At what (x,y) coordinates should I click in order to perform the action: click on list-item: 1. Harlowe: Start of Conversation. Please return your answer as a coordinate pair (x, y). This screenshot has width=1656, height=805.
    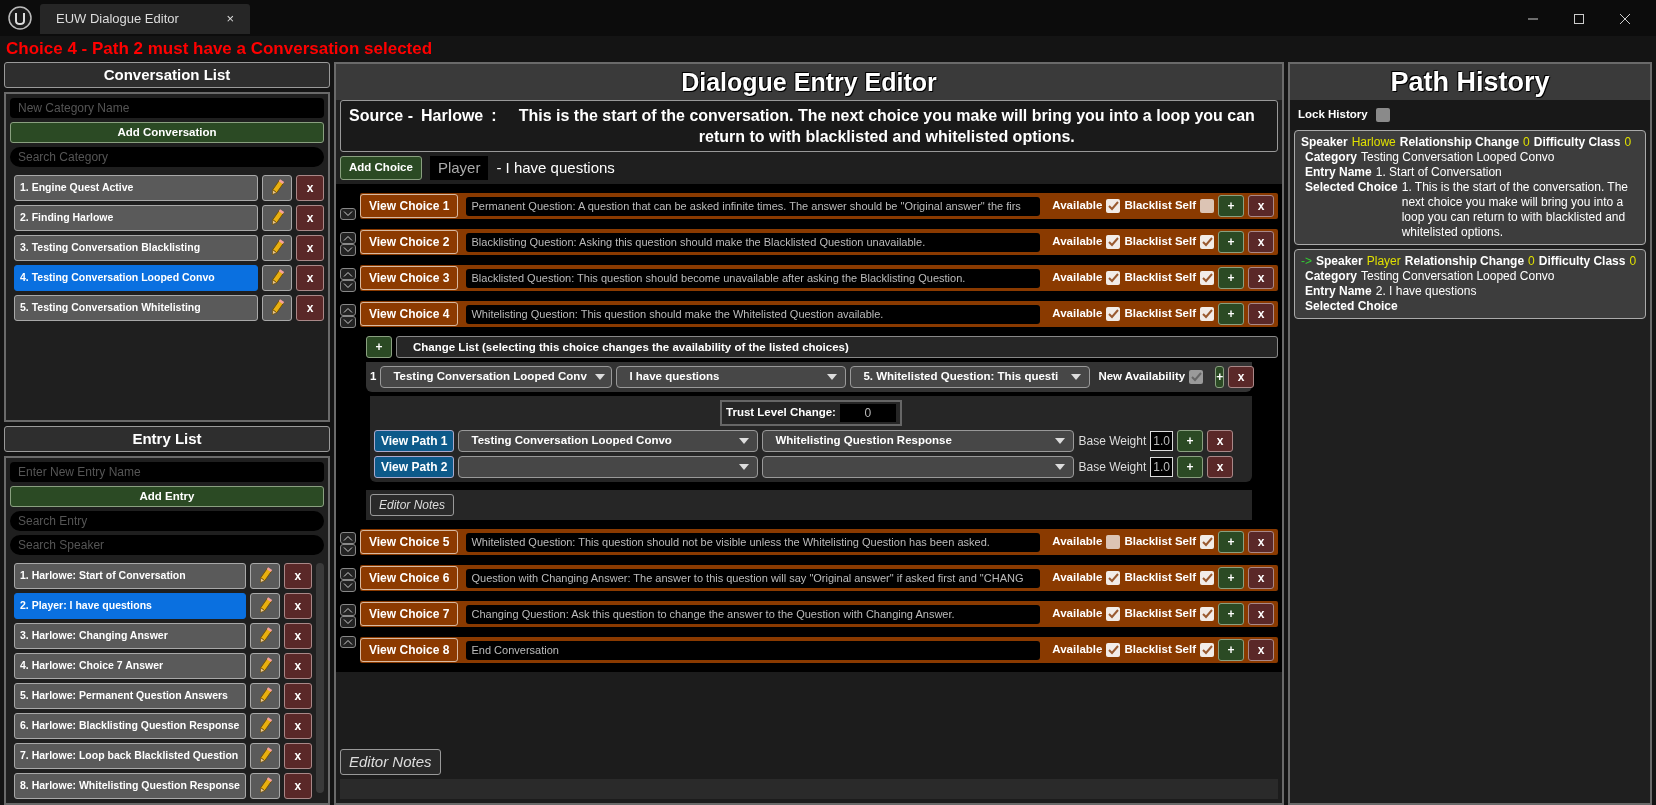
    Looking at the image, I should click on (130, 576).